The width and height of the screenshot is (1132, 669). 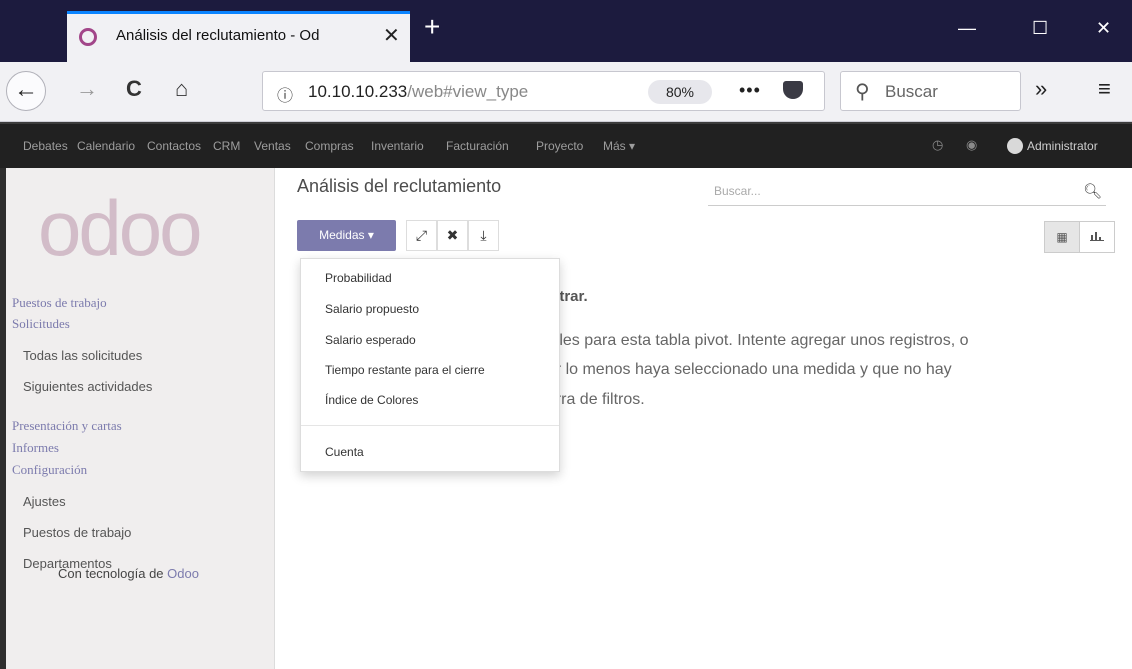 What do you see at coordinates (183, 573) in the screenshot?
I see `footer-odoo-link: Odoo` at bounding box center [183, 573].